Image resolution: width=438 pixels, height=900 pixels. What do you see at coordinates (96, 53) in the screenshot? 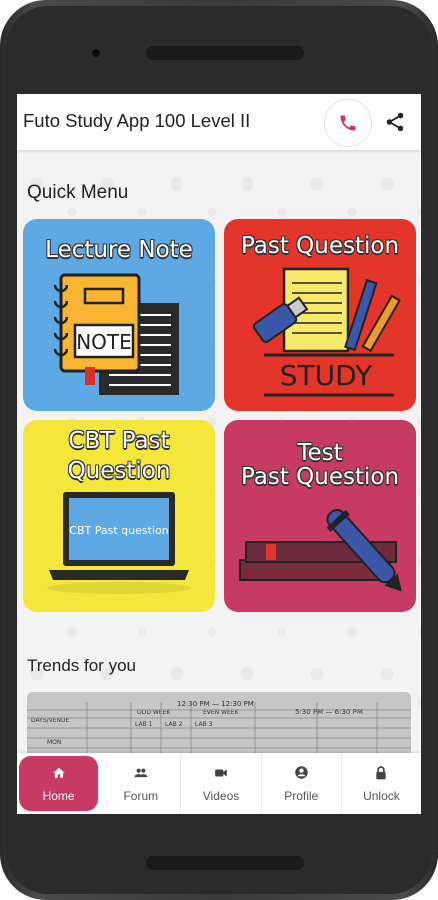
I see `front-camera` at bounding box center [96, 53].